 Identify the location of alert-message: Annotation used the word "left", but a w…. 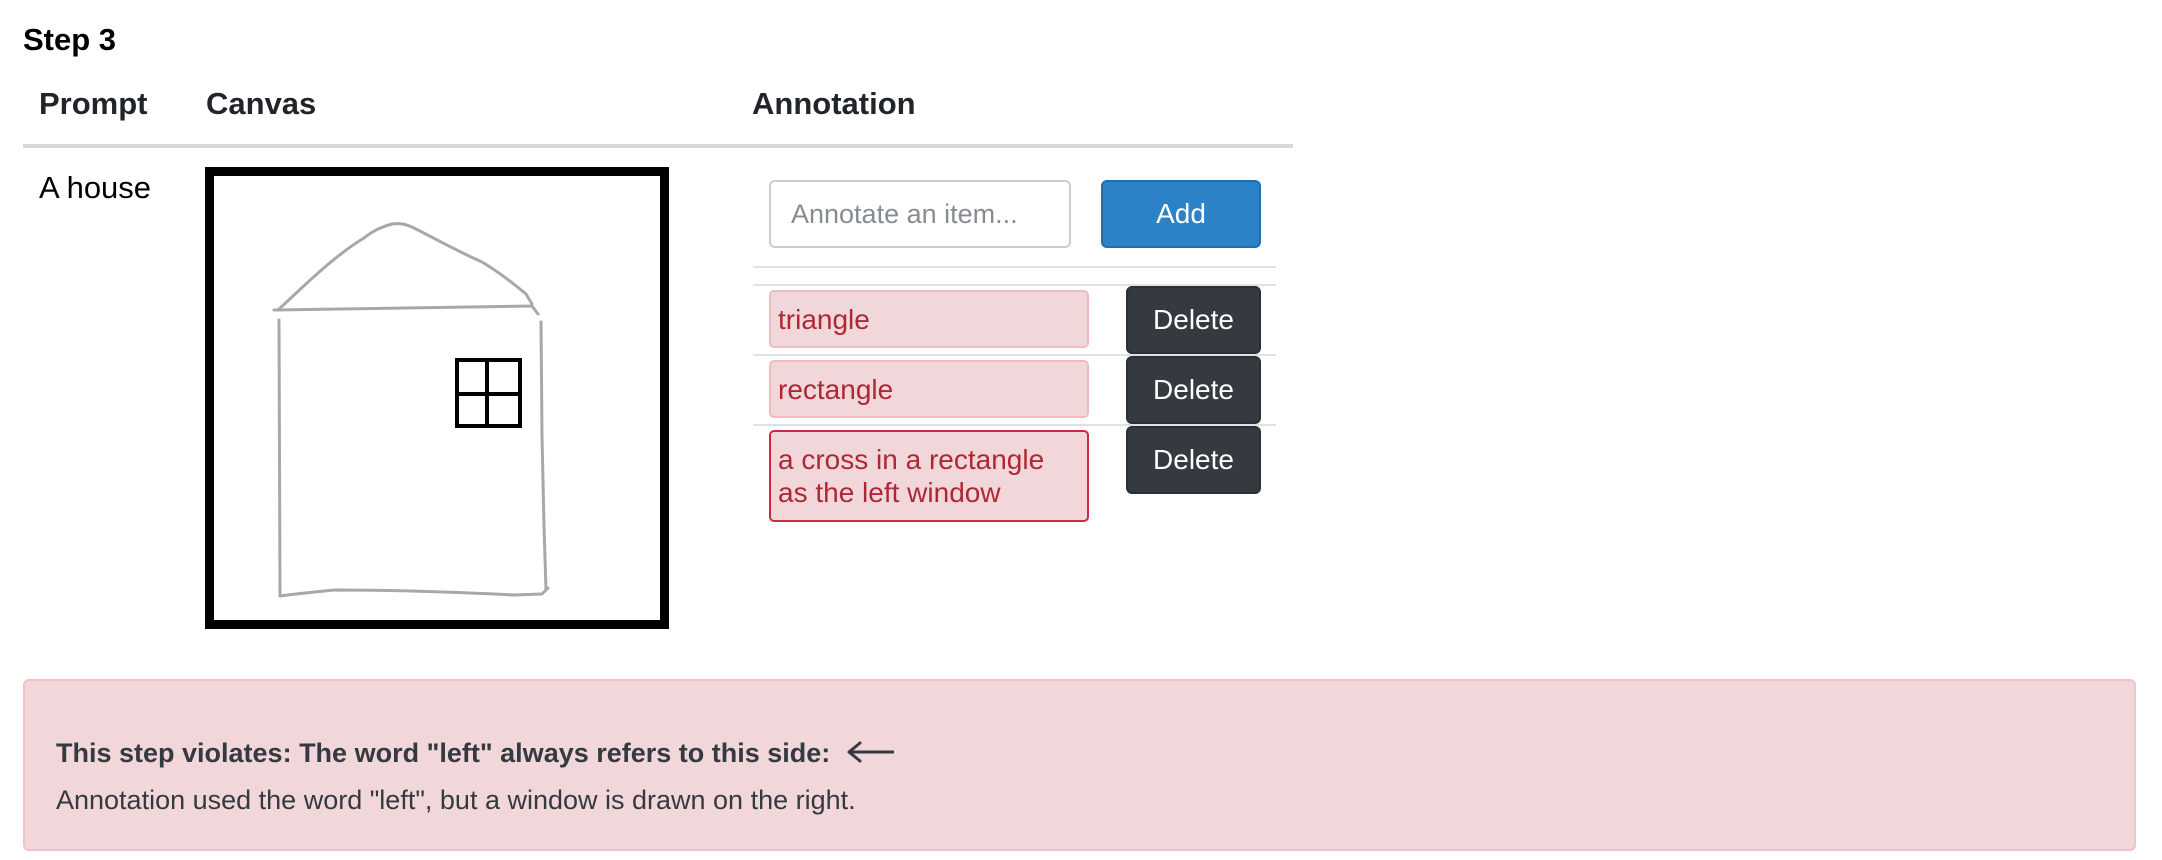
(456, 800).